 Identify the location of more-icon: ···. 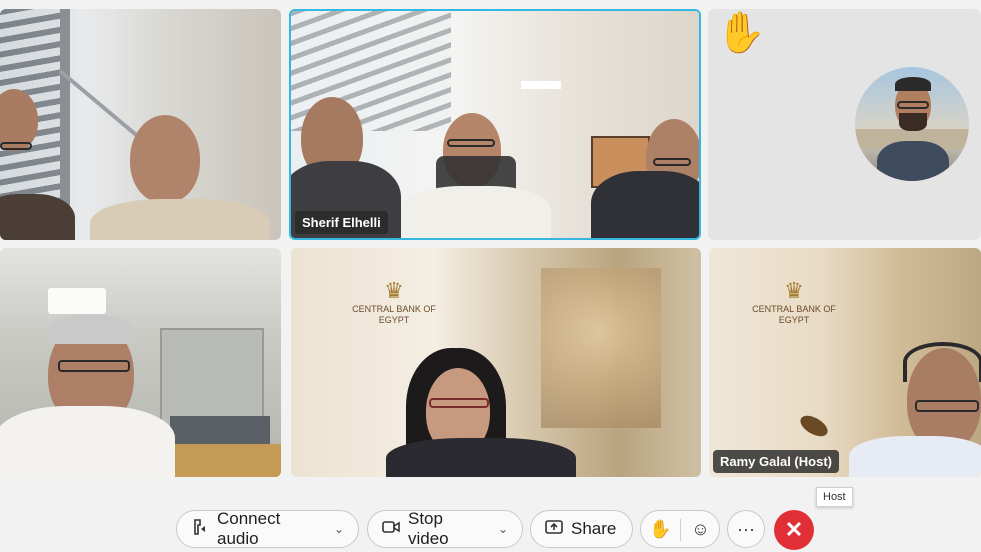
(746, 528).